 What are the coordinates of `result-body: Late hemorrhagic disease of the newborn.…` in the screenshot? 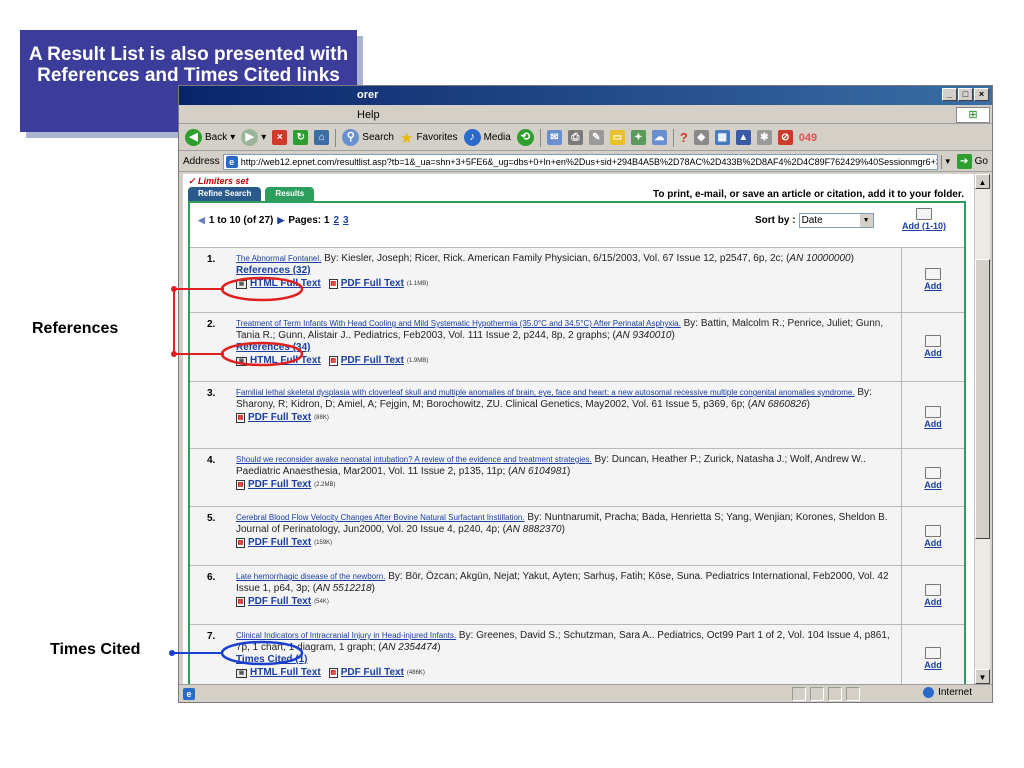 It's located at (568, 589).